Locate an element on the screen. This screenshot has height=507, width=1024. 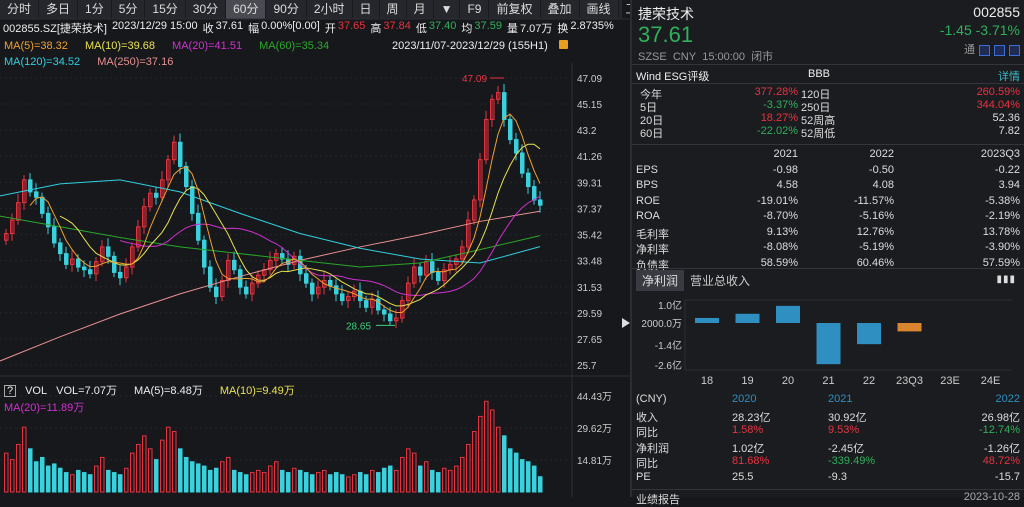
summary-label: PE is located at coordinates (643, 476).